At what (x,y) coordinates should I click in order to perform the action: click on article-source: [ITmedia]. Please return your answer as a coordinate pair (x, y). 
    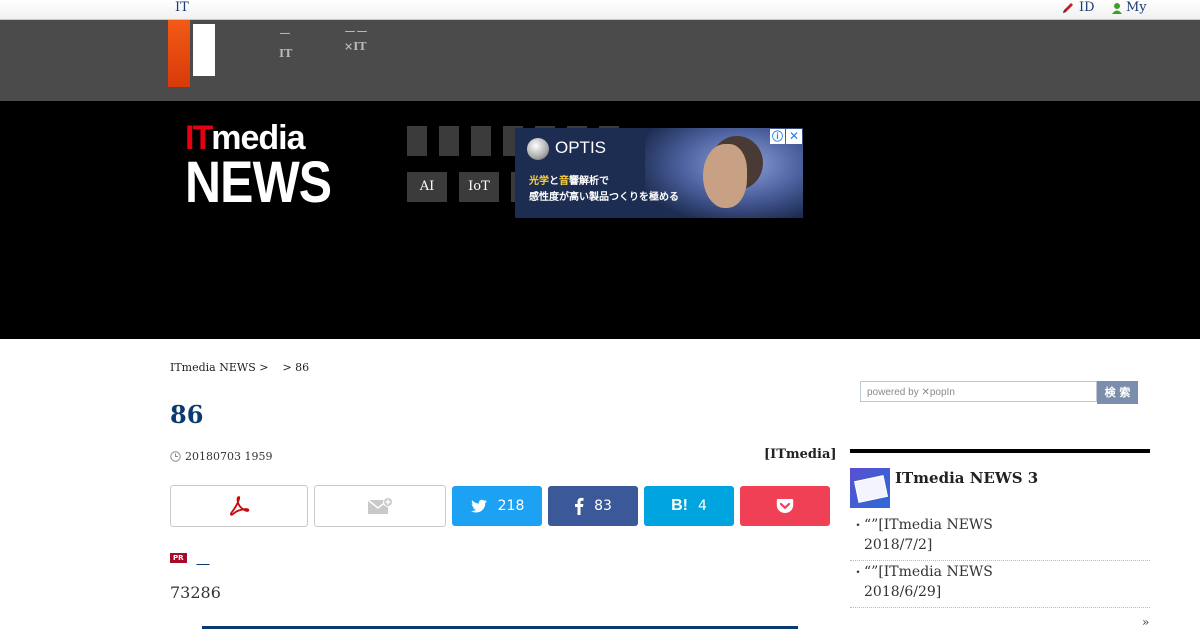
    Looking at the image, I should click on (800, 454).